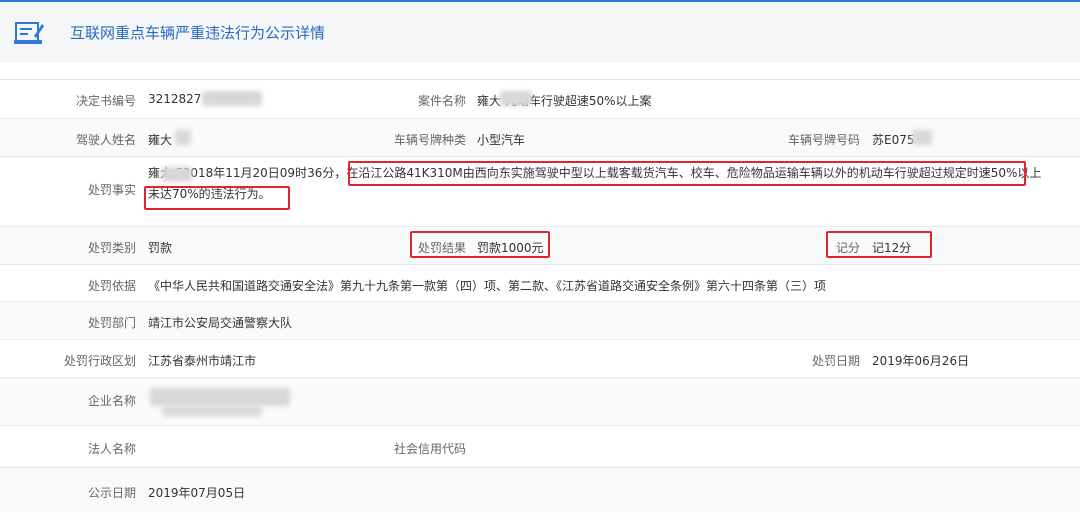 This screenshot has width=1080, height=521. Describe the element at coordinates (501, 140) in the screenshot. I see `value-plate-type: 小型汽车` at that location.